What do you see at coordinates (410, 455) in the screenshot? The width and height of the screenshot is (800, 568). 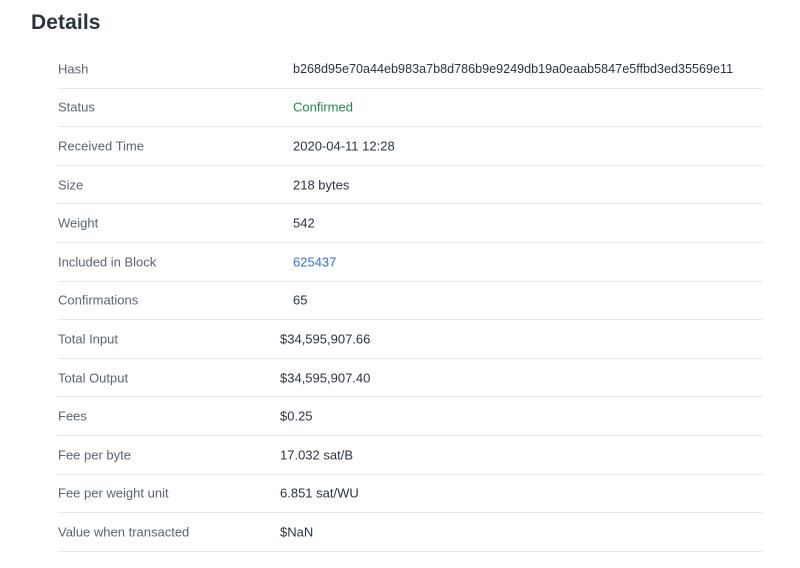 I see `details-row-fee-per-byte: Fee per byte 17.032 sat/B` at bounding box center [410, 455].